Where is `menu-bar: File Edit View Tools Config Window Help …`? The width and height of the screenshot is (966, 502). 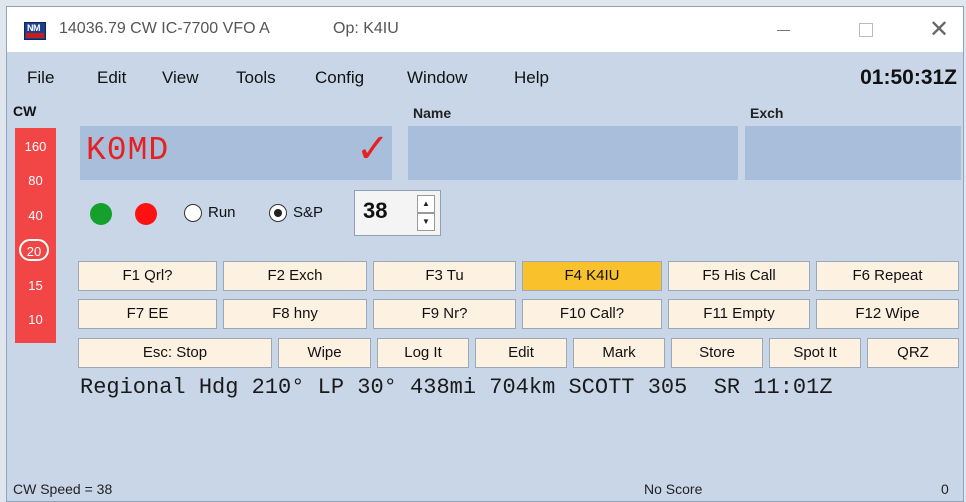 menu-bar: File Edit View Tools Config Window Help … is located at coordinates (485, 70).